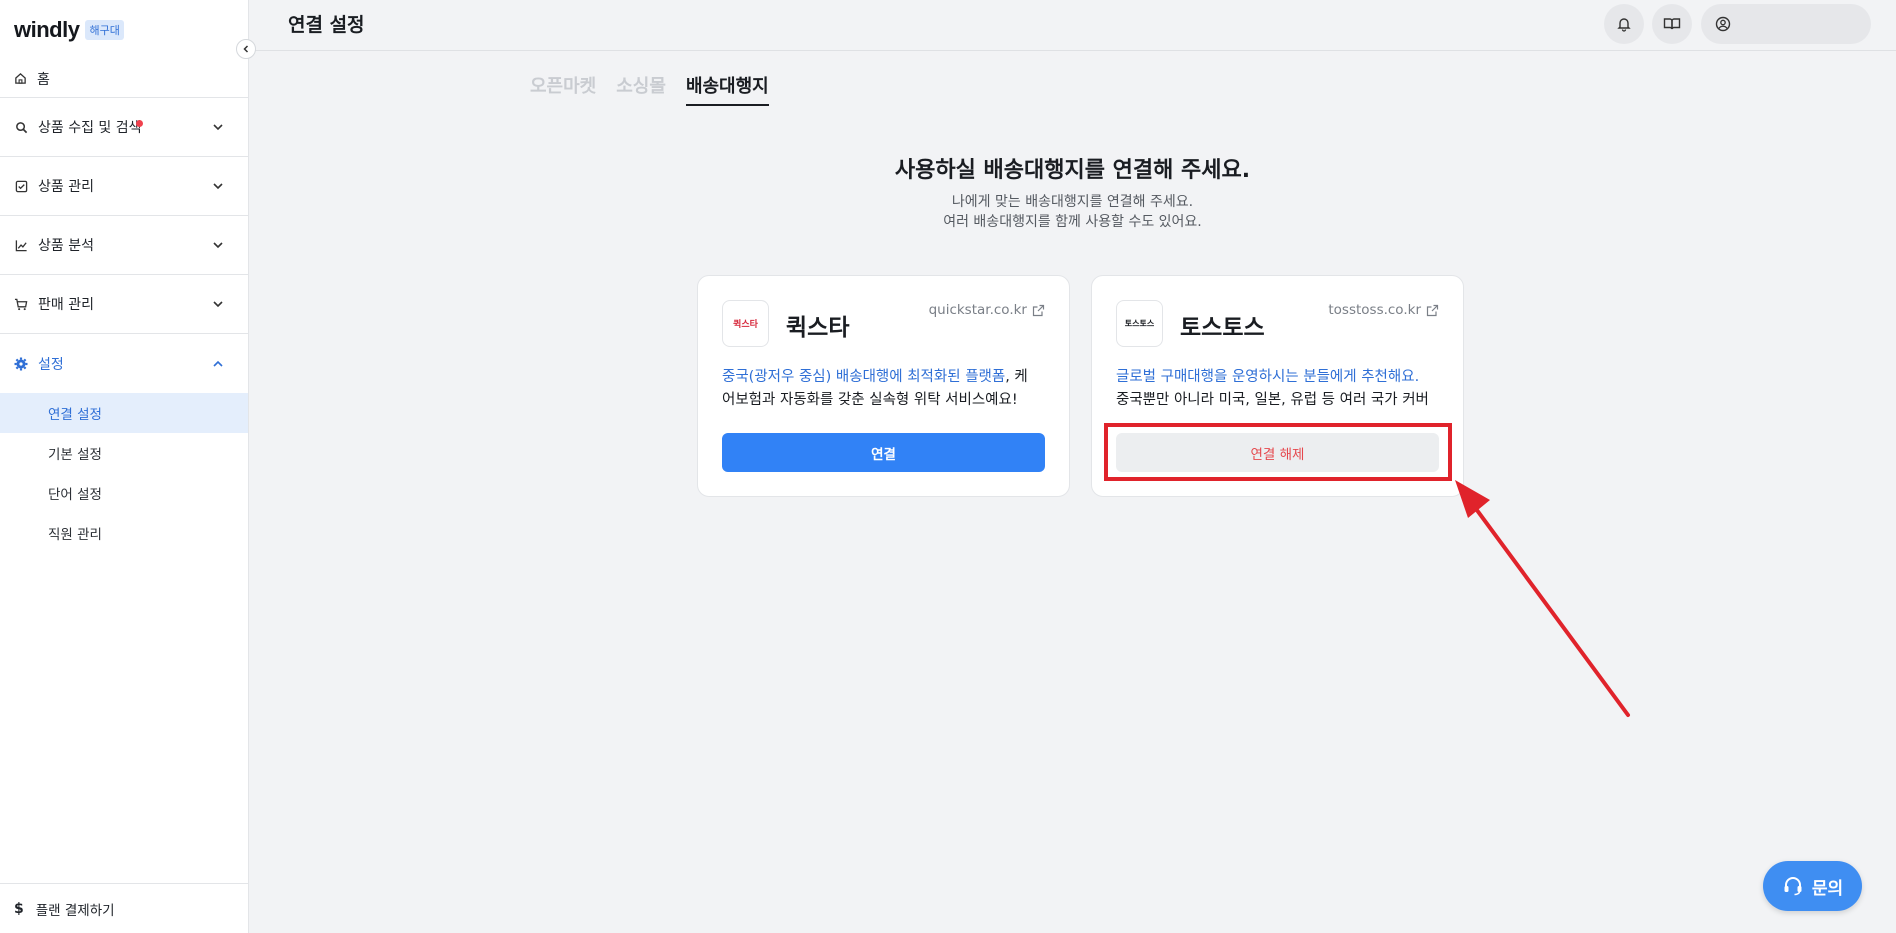 This screenshot has width=1896, height=933. What do you see at coordinates (90, 128) in the screenshot?
I see `sidebar-item-label: 상품 수집 및 검색` at bounding box center [90, 128].